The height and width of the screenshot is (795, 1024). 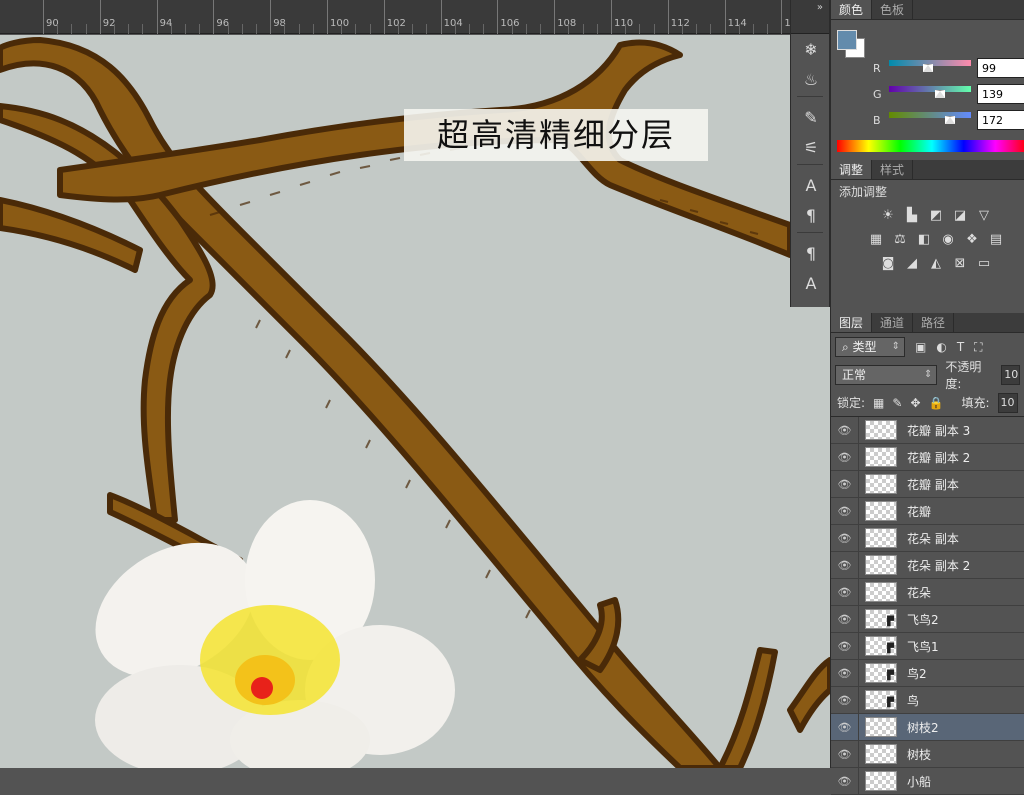 I want to click on layer-thumbnail: ▛, so click(x=881, y=646).